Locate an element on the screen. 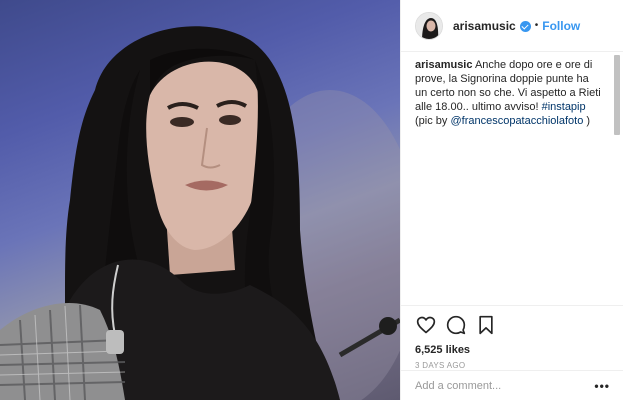 Image resolution: width=623 pixels, height=400 pixels. verified-badge-icon is located at coordinates (525, 26).